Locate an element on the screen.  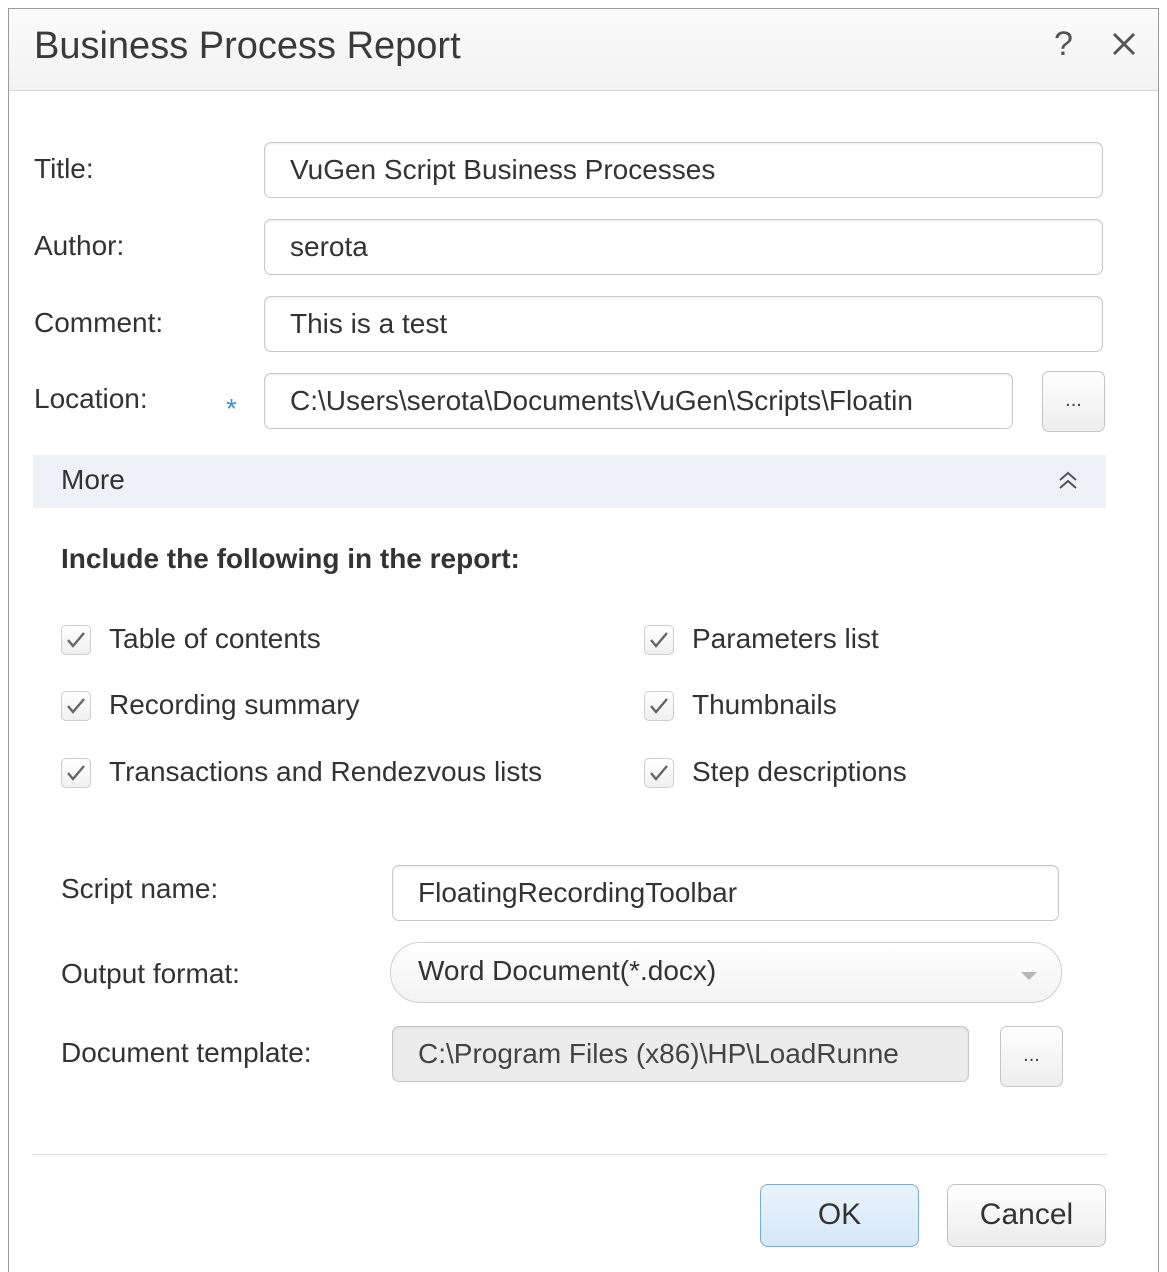
dialog-titlebar: Business Process Report ? is located at coordinates (583, 50).